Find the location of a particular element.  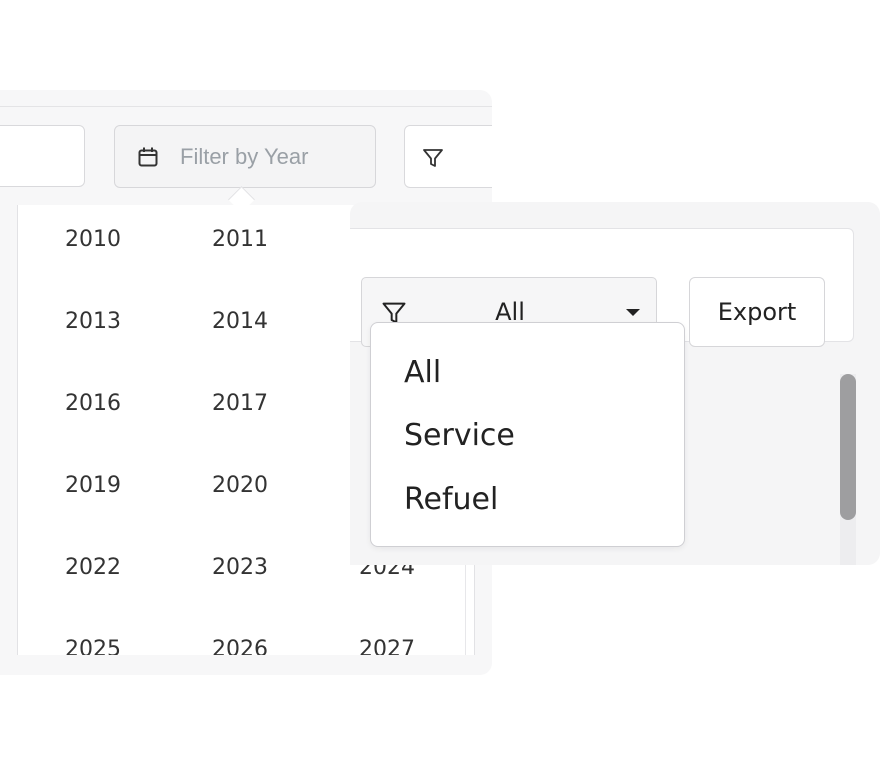

year-option: 2011 is located at coordinates (240, 240).